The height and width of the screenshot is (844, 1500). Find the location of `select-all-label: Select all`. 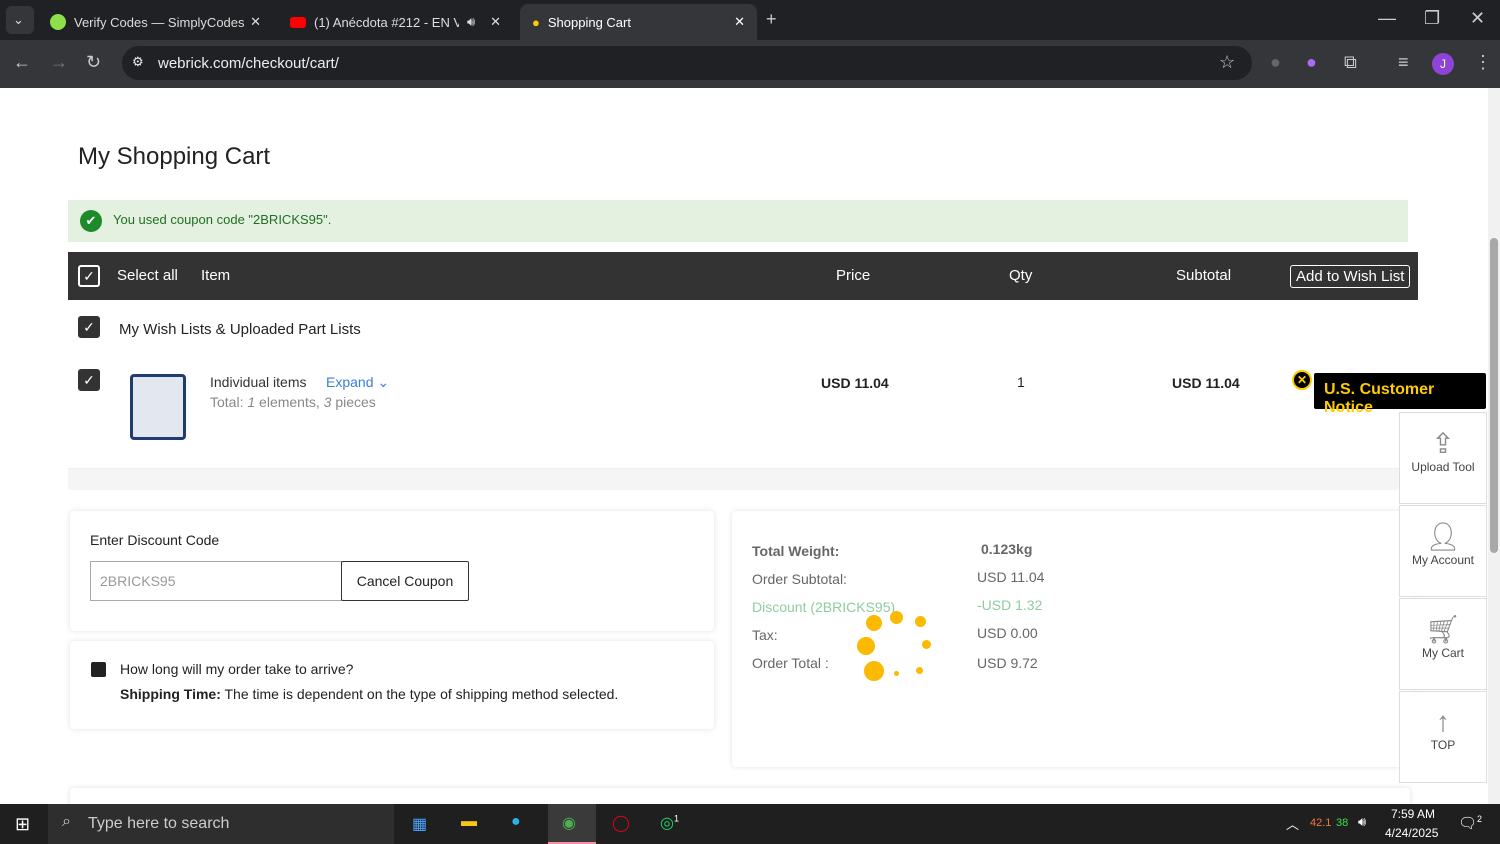

select-all-label: Select all is located at coordinates (147, 275).